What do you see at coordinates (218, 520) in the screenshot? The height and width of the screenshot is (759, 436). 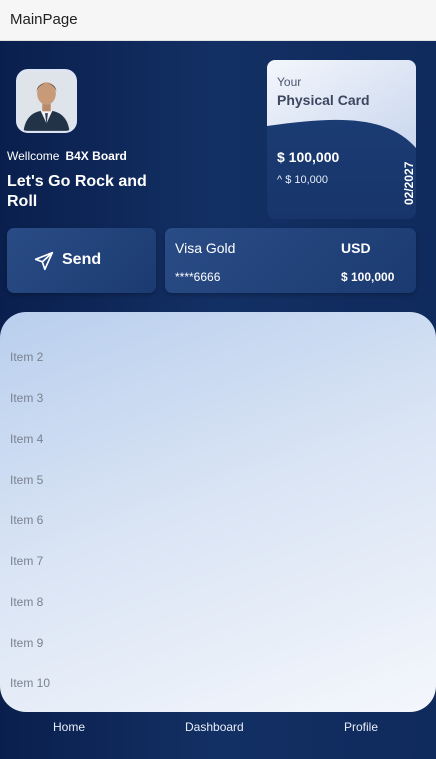 I see `list-item: Item 6` at bounding box center [218, 520].